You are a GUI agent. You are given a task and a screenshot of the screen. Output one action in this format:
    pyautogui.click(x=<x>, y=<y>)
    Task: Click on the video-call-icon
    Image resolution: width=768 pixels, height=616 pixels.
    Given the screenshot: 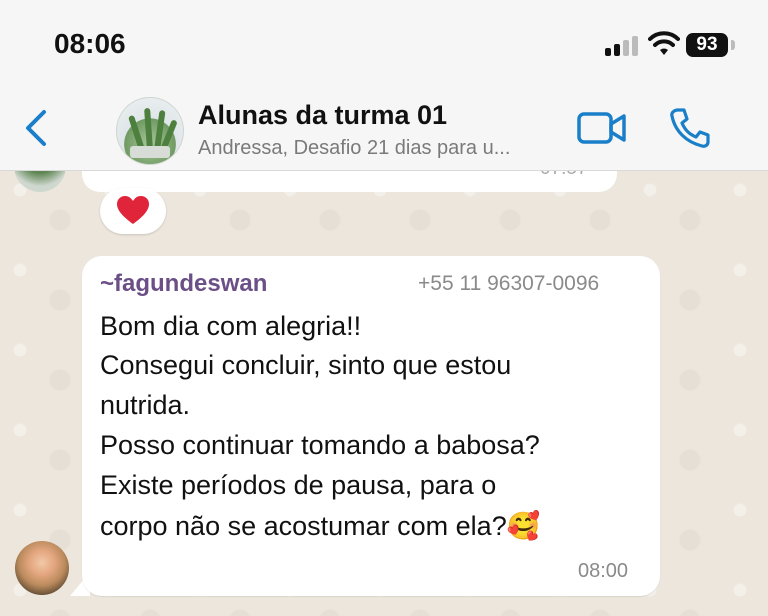 What is the action you would take?
    pyautogui.click(x=602, y=128)
    